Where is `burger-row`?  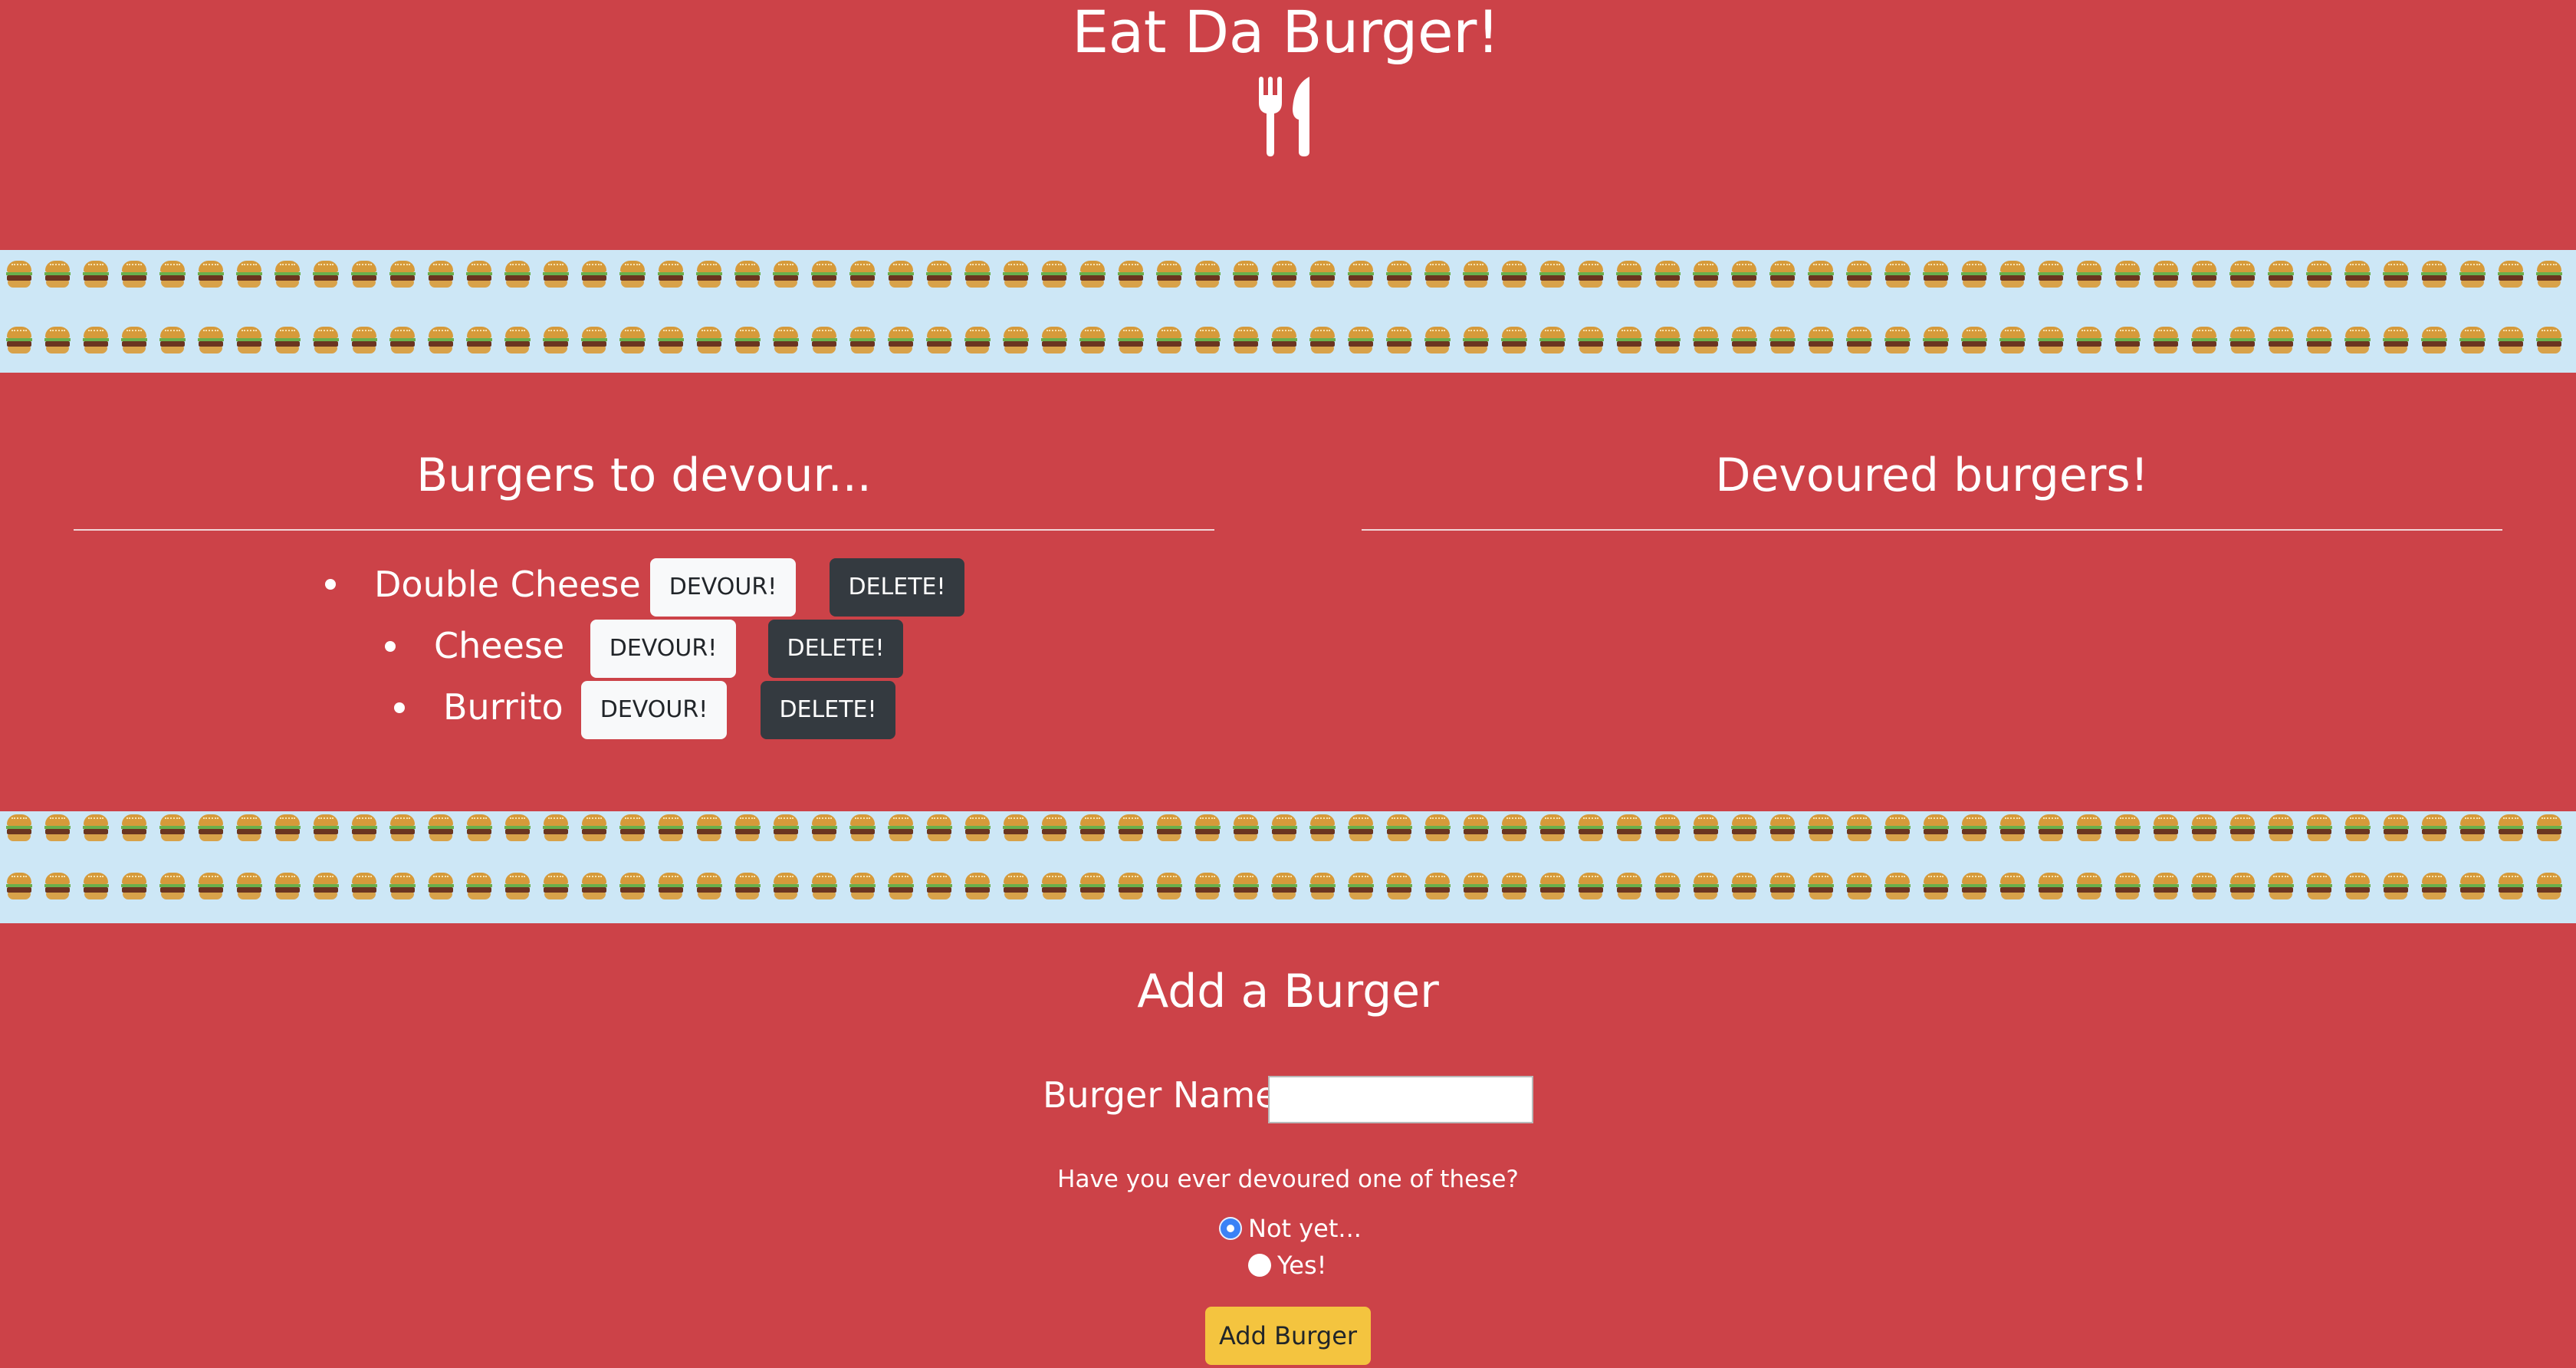
burger-row is located at coordinates (1288, 828).